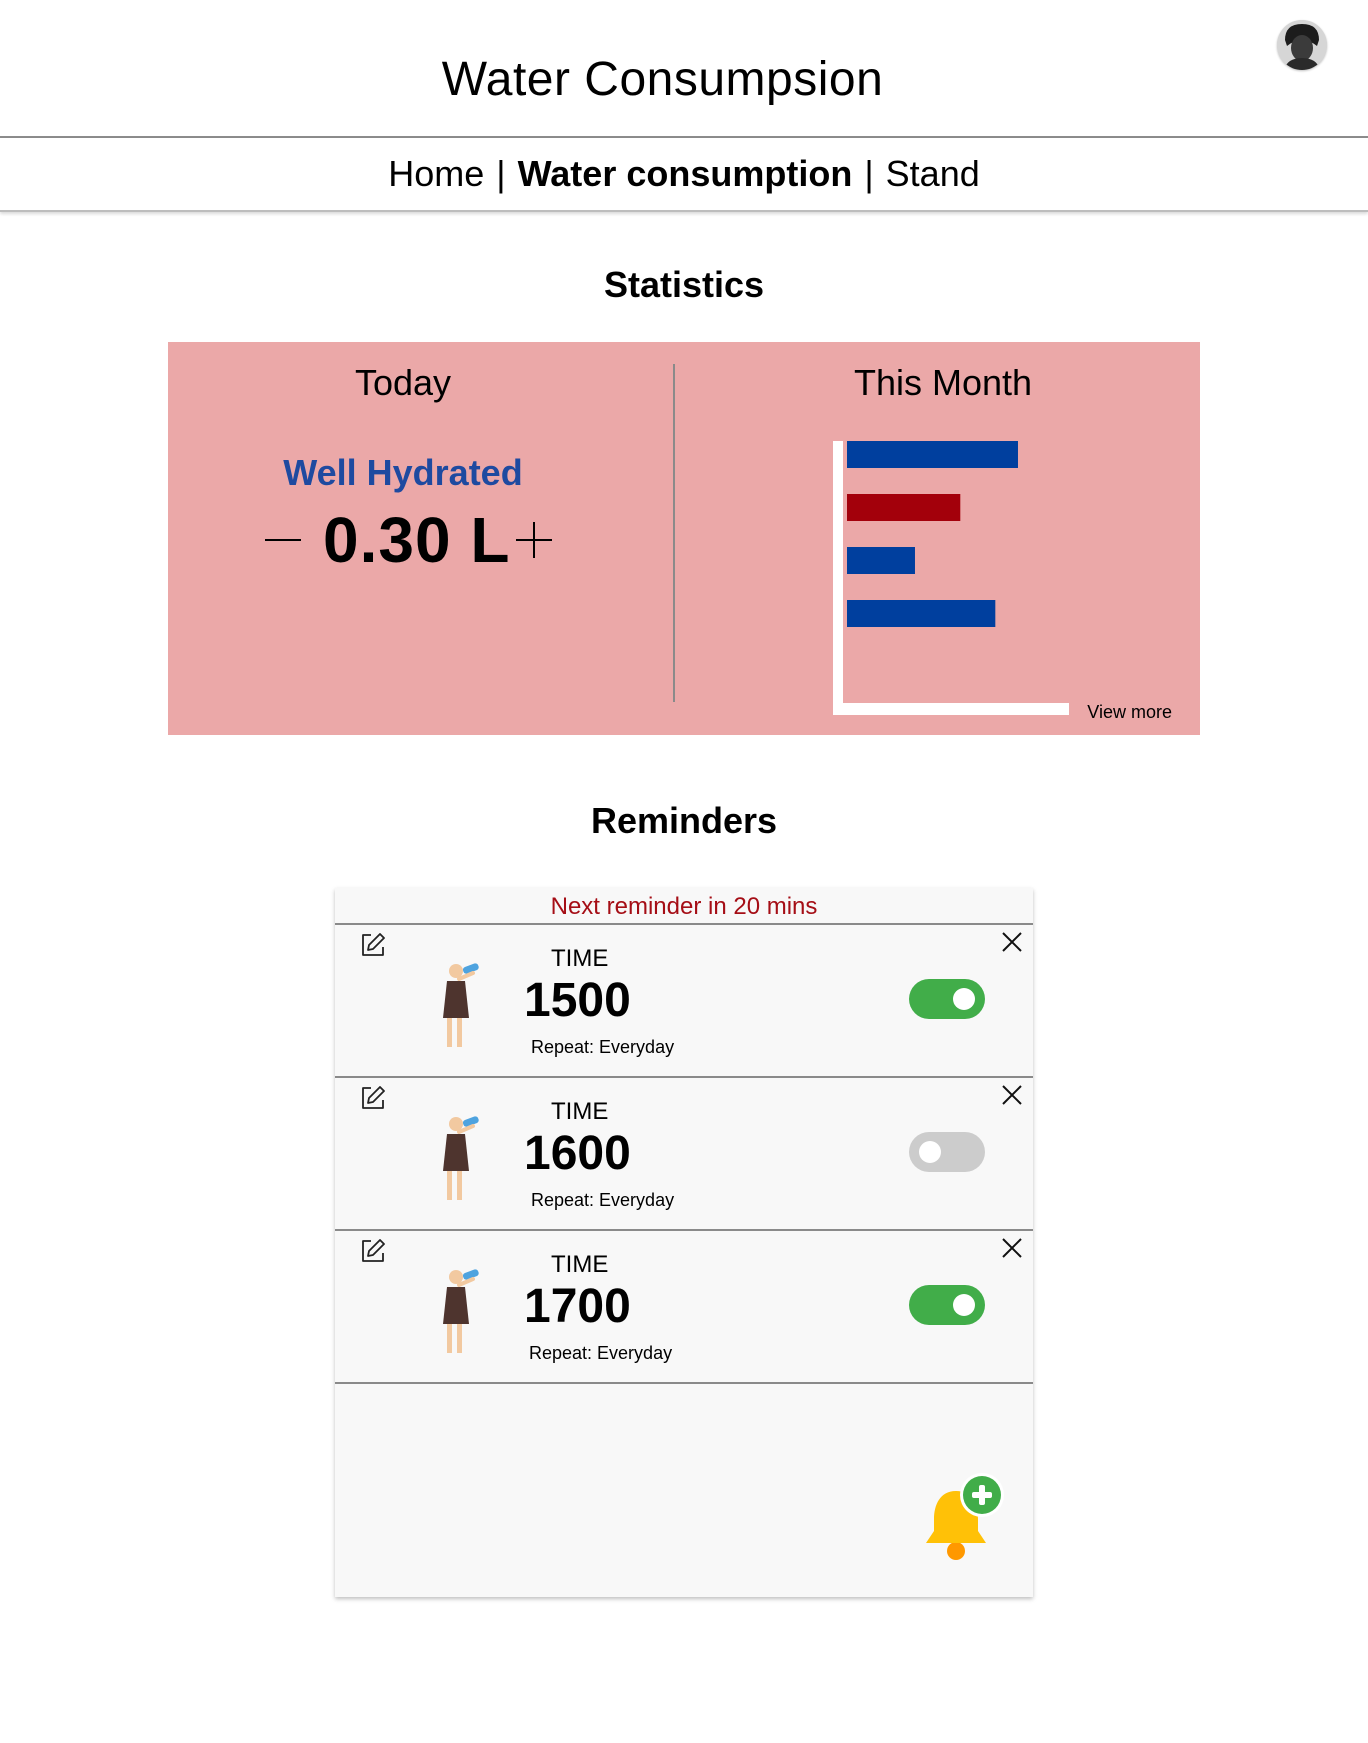 Image resolution: width=1368 pixels, height=1743 pixels. I want to click on reminder-time: 1700, so click(577, 1306).